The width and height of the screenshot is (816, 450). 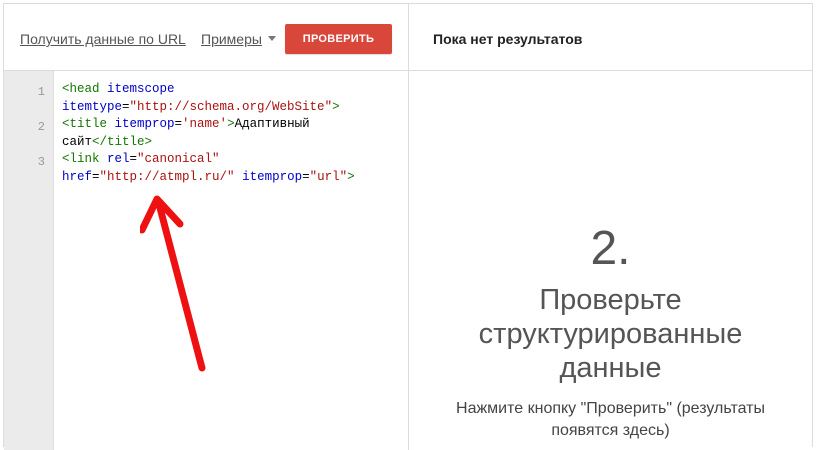 What do you see at coordinates (610, 430) in the screenshot?
I see `step-note-line: появятся здесь)` at bounding box center [610, 430].